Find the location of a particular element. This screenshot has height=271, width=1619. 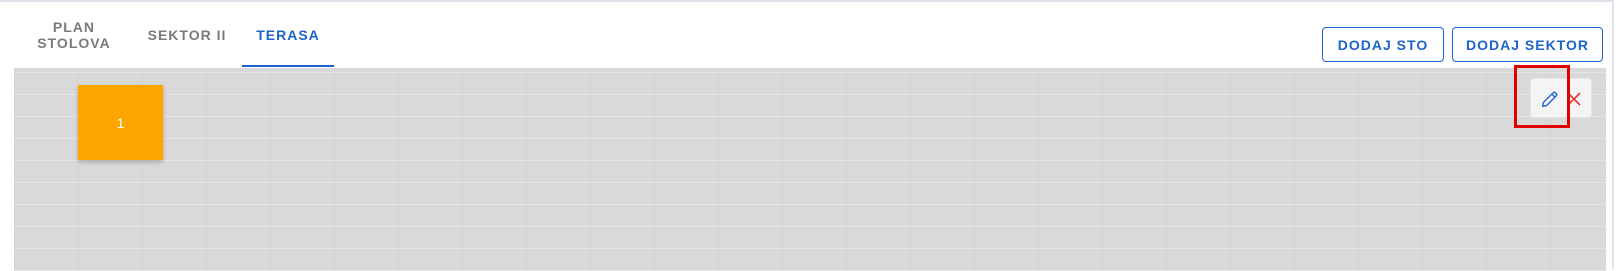

tab-terasa: TERASA is located at coordinates (288, 34).